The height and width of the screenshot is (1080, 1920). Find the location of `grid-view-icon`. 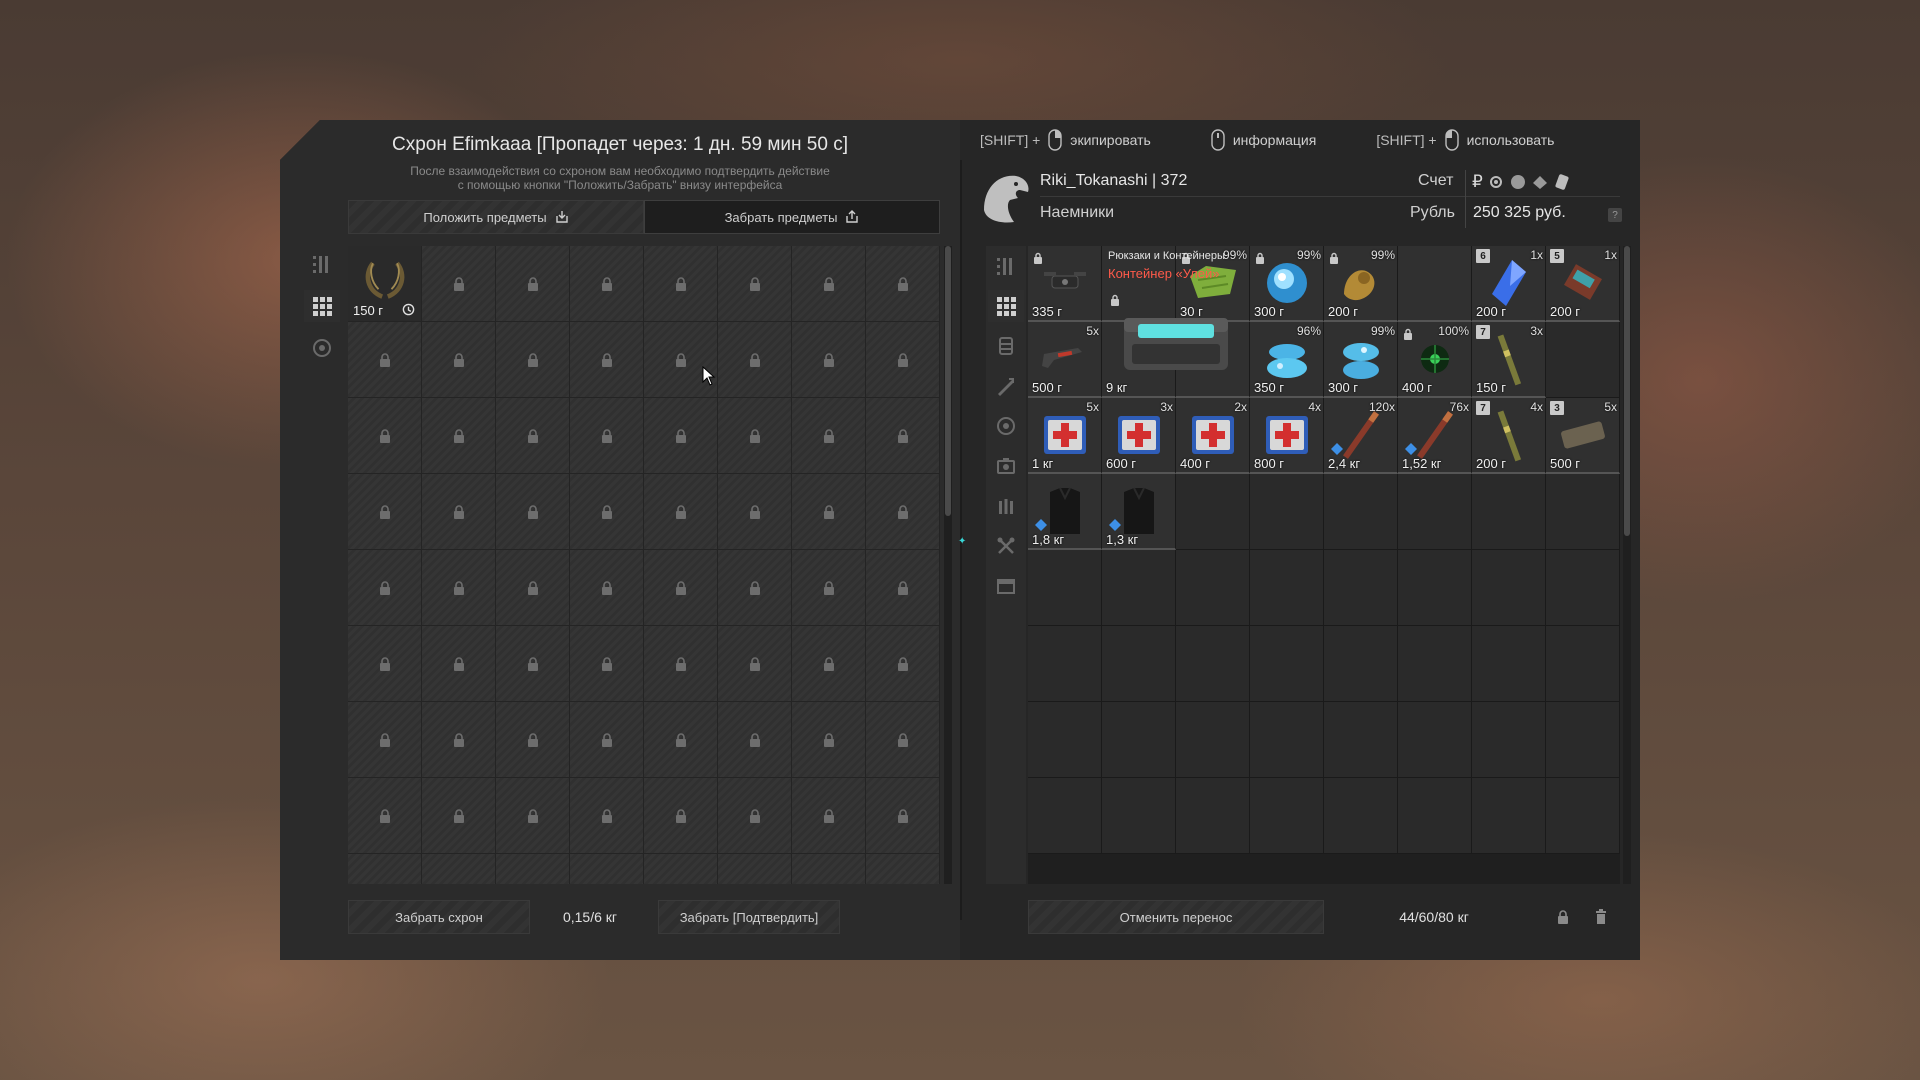

grid-view-icon is located at coordinates (322, 306).